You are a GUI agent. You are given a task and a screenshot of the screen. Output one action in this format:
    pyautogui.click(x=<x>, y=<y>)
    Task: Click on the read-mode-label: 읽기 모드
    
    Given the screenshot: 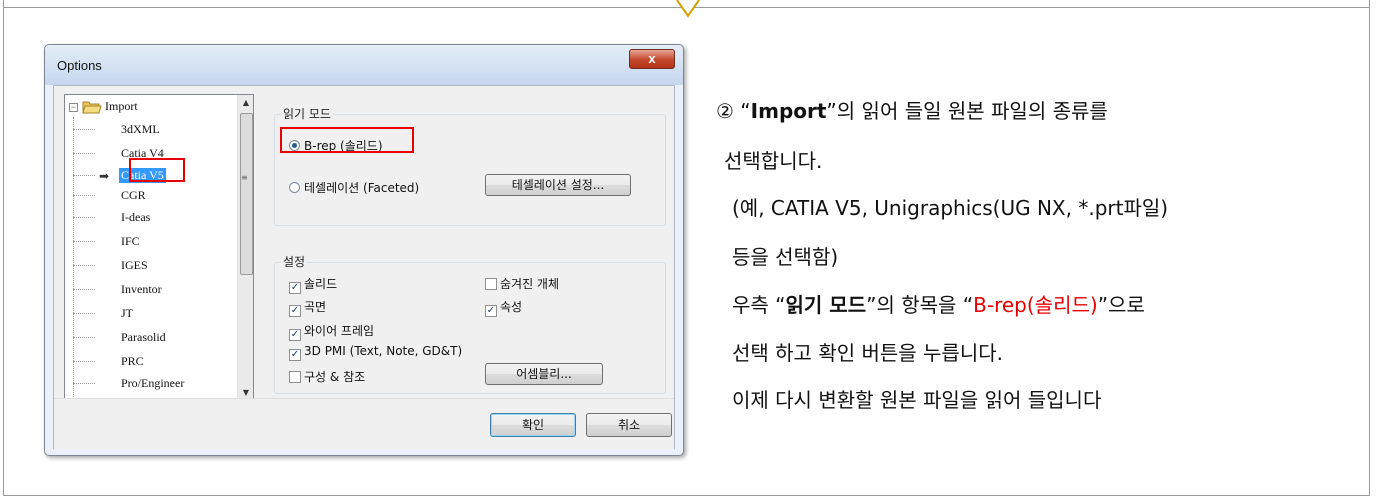 What is the action you would take?
    pyautogui.click(x=307, y=113)
    